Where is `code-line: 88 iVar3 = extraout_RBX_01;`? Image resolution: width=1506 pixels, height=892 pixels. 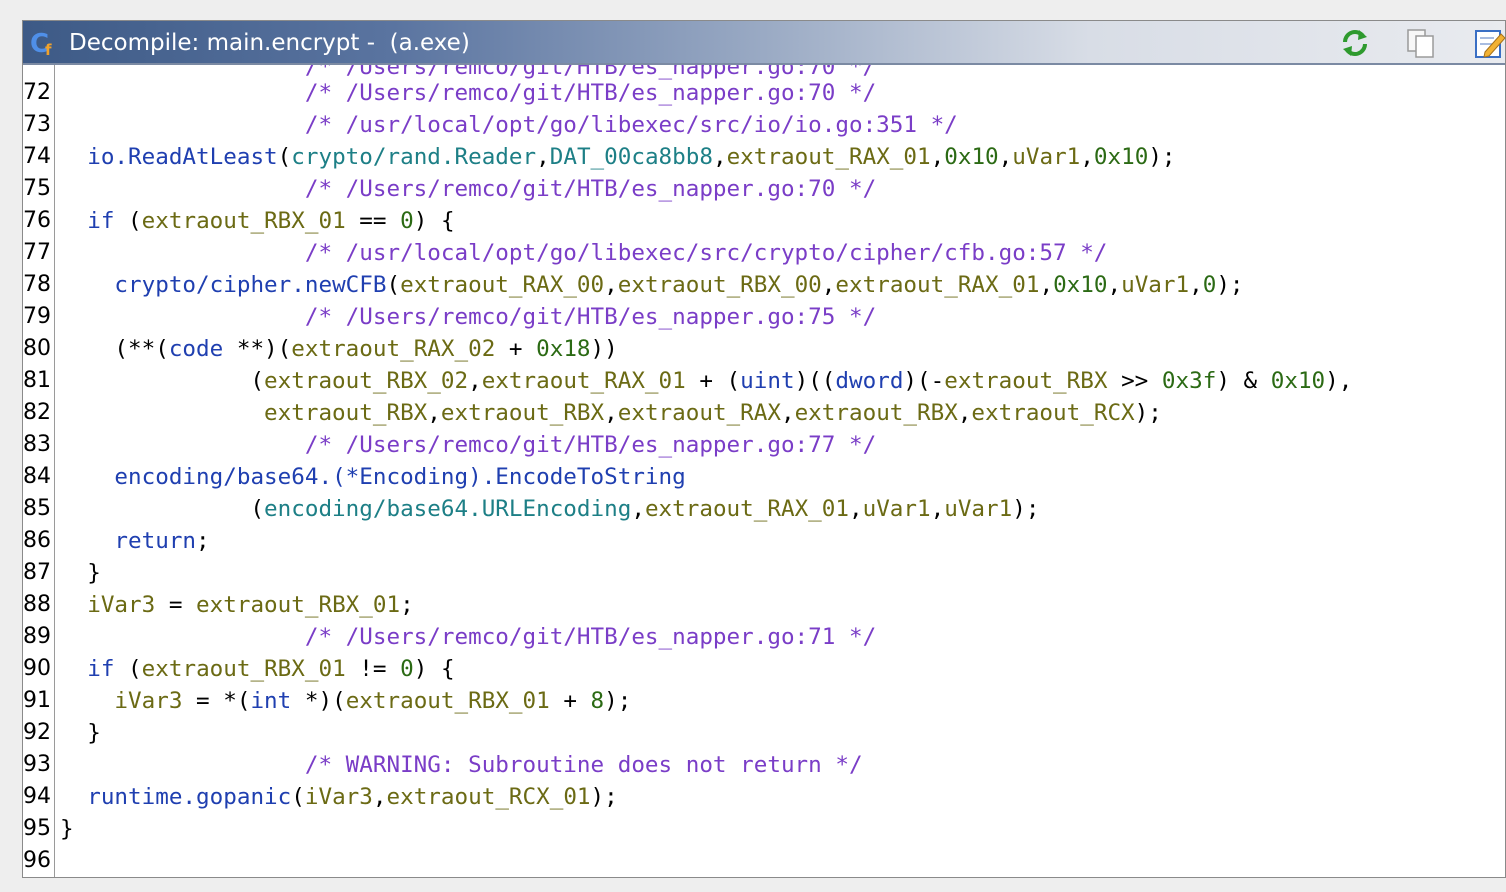 code-line: 88 iVar3 = extraout_RBX_01; is located at coordinates (764, 605).